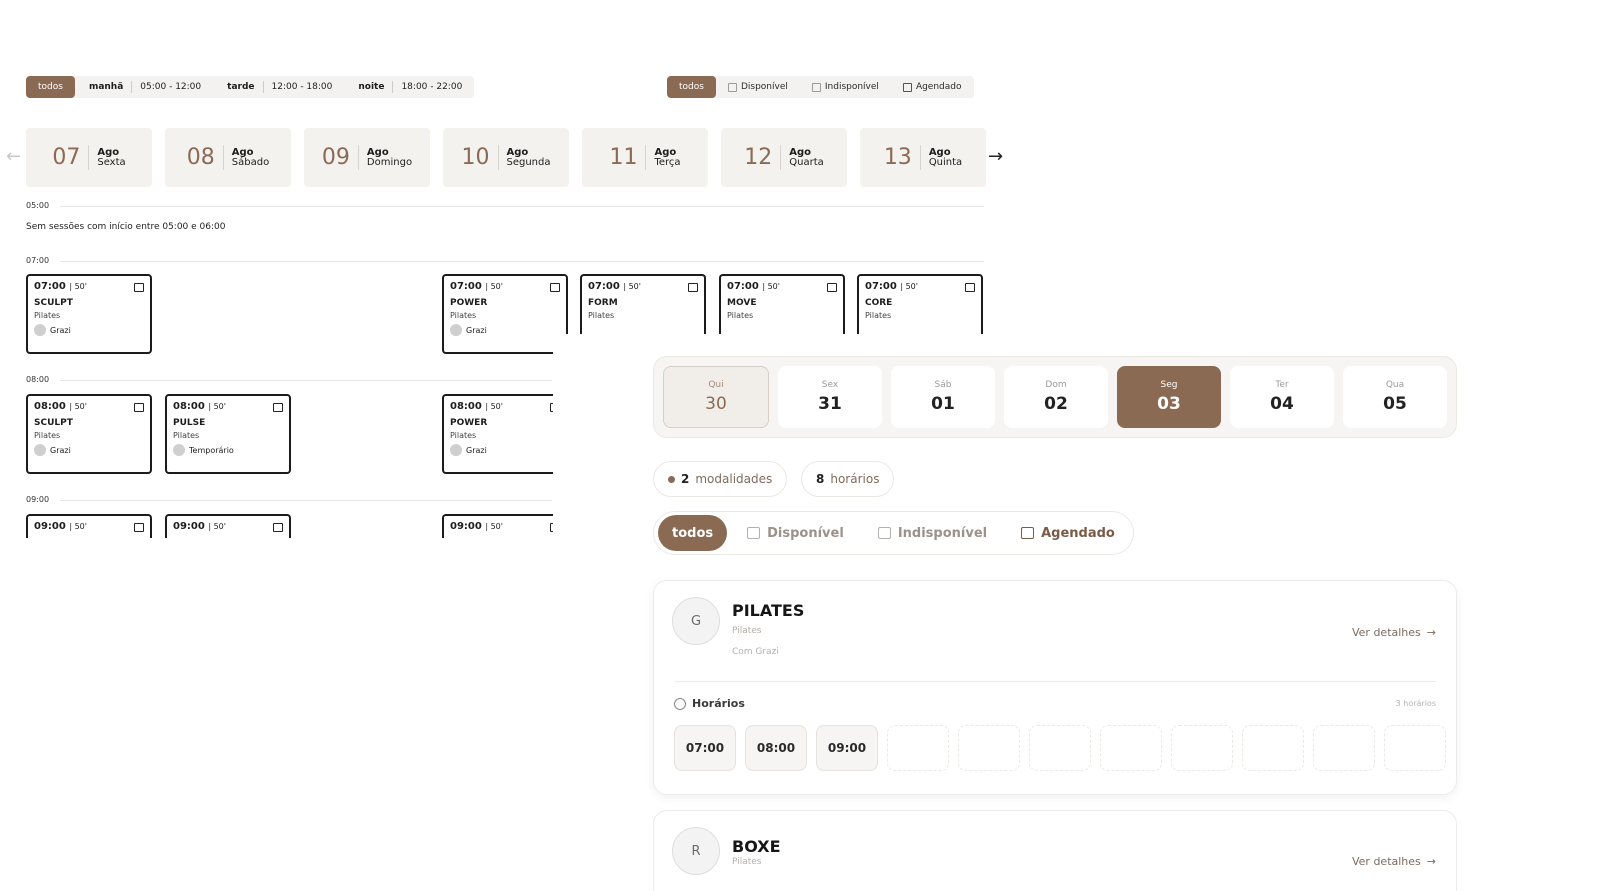 This screenshot has width=1600, height=891. I want to click on next-days-arrow-icon: →, so click(995, 156).